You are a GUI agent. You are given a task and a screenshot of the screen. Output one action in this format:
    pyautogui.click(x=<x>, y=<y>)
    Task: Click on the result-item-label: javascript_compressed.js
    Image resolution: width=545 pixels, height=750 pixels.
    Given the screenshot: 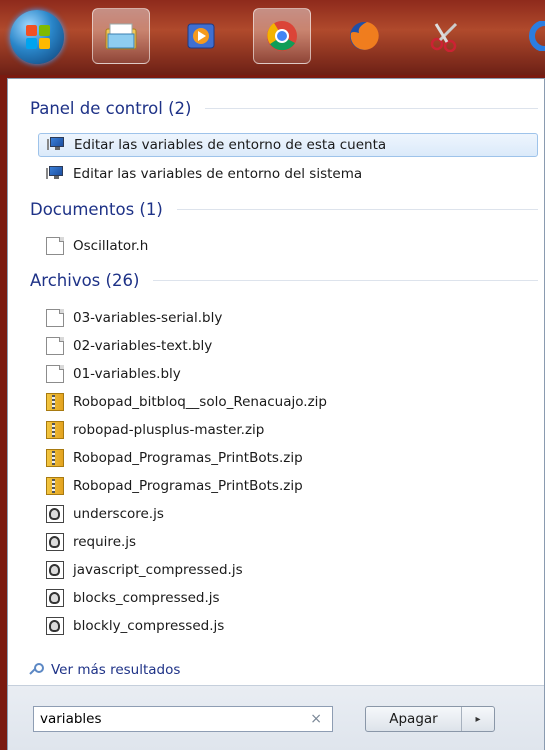 What is the action you would take?
    pyautogui.click(x=158, y=570)
    